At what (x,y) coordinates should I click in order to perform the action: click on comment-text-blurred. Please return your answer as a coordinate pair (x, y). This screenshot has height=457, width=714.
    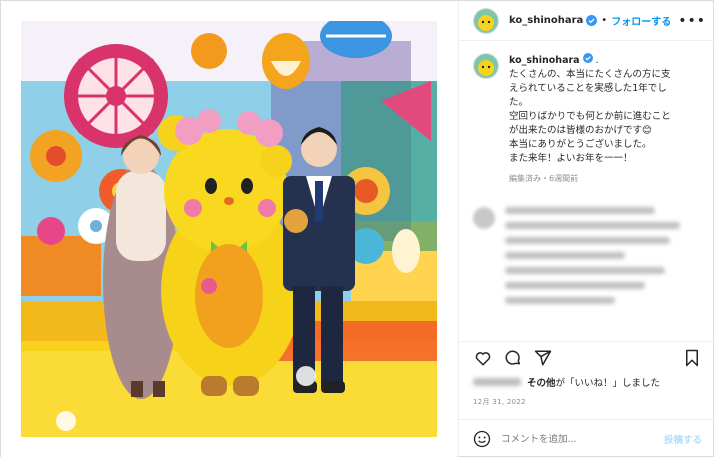
    Looking at the image, I should click on (592, 259).